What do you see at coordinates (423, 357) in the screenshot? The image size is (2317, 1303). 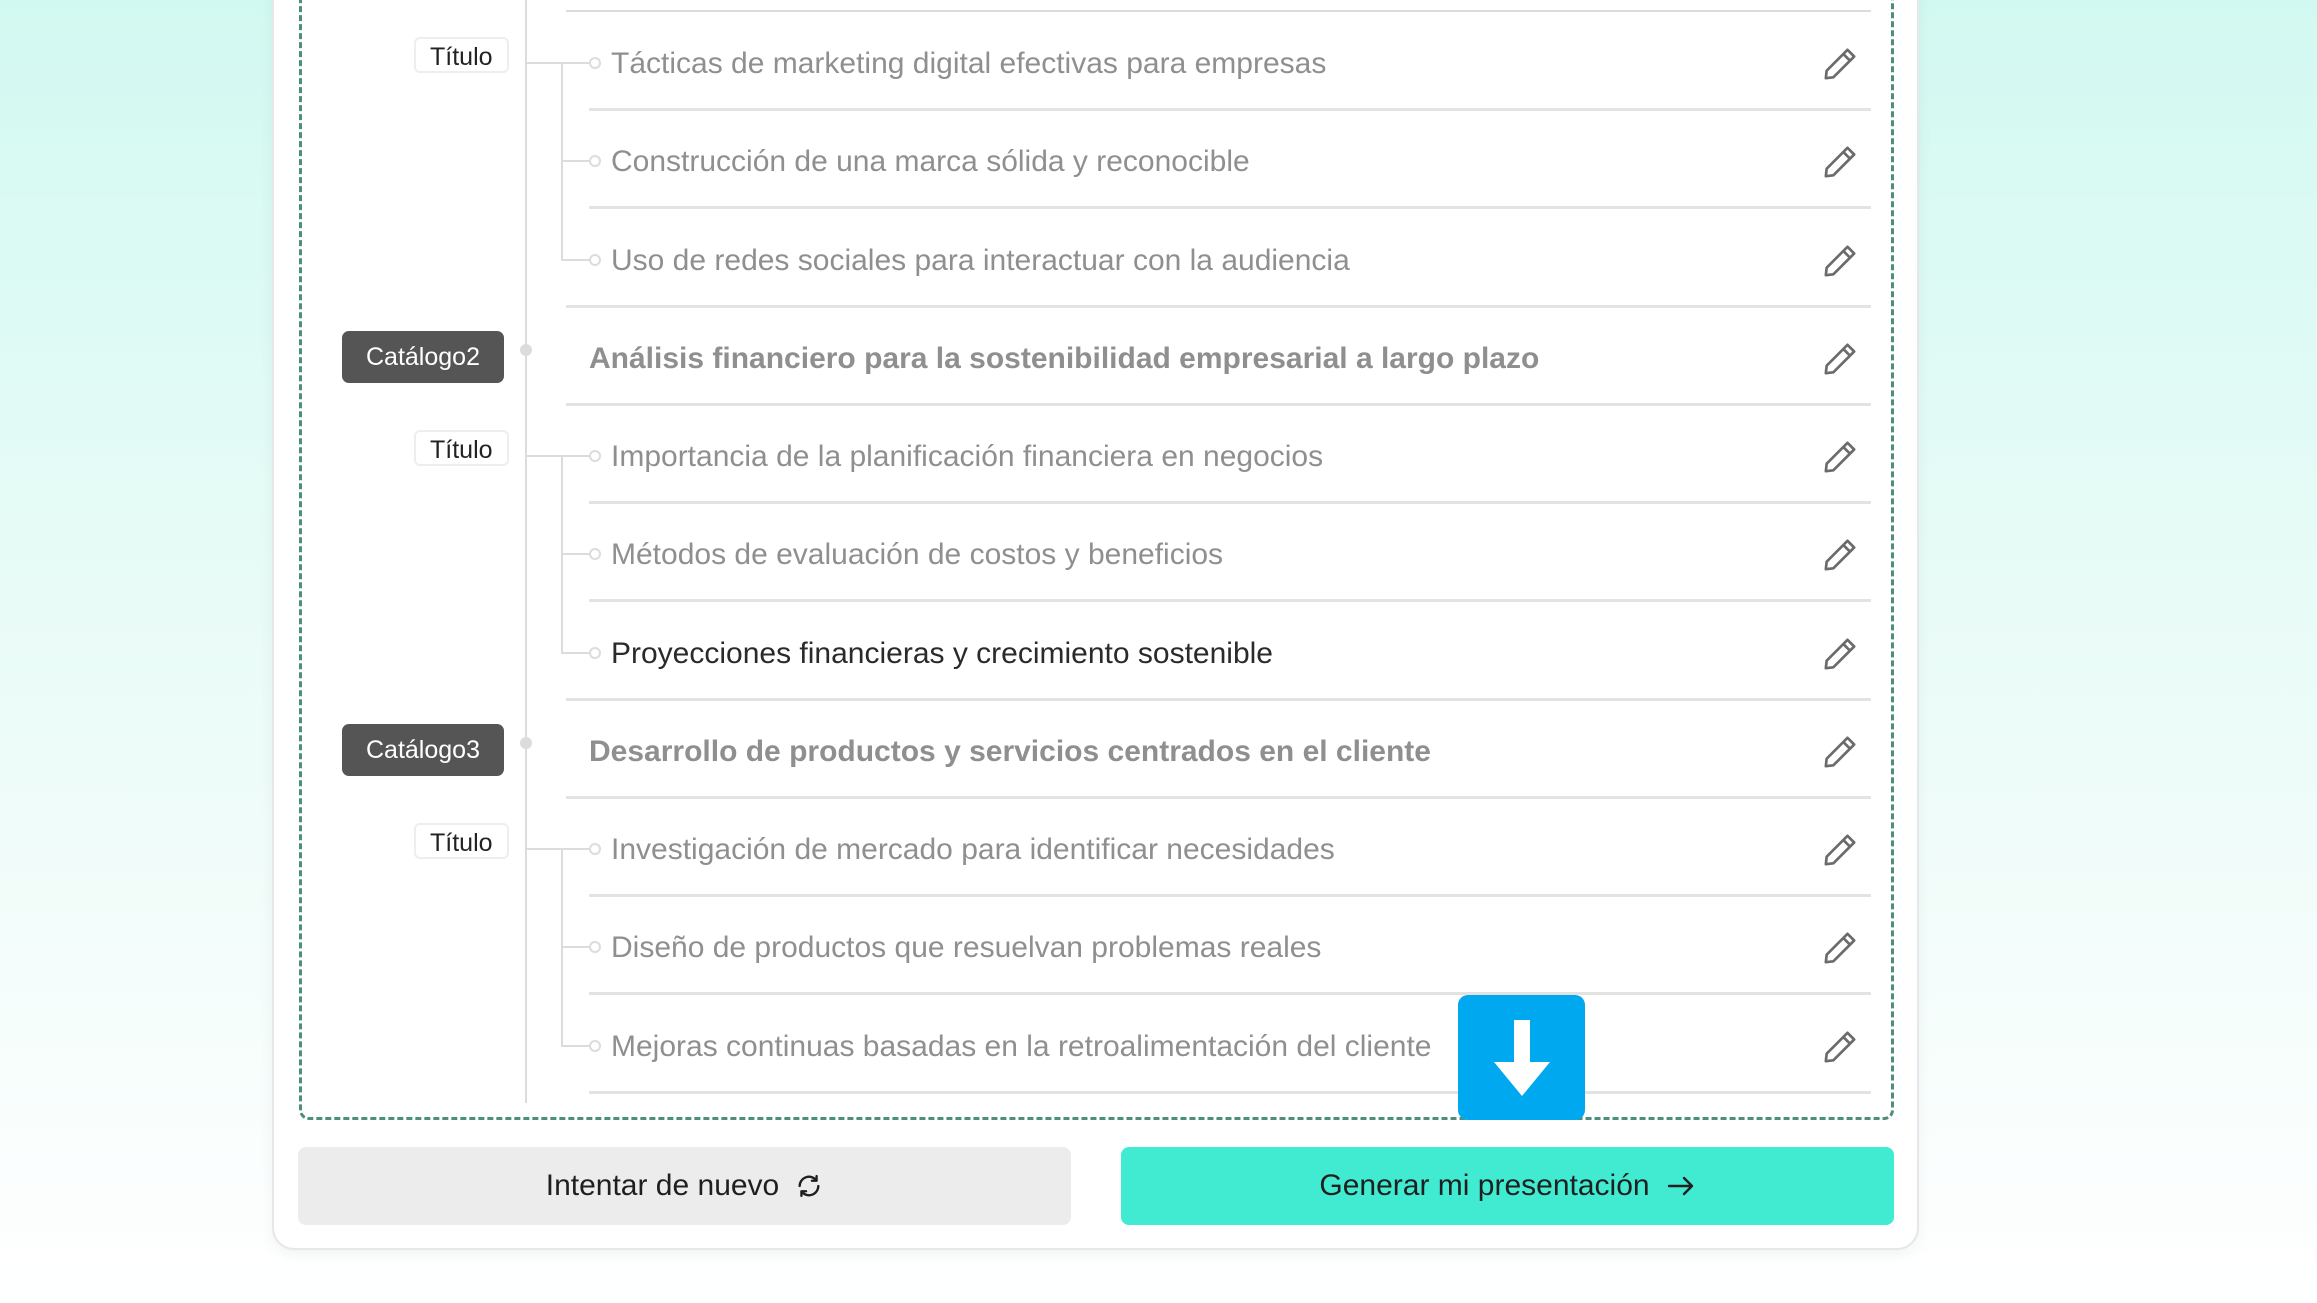 I see `catalog-tag: Catálogo2` at bounding box center [423, 357].